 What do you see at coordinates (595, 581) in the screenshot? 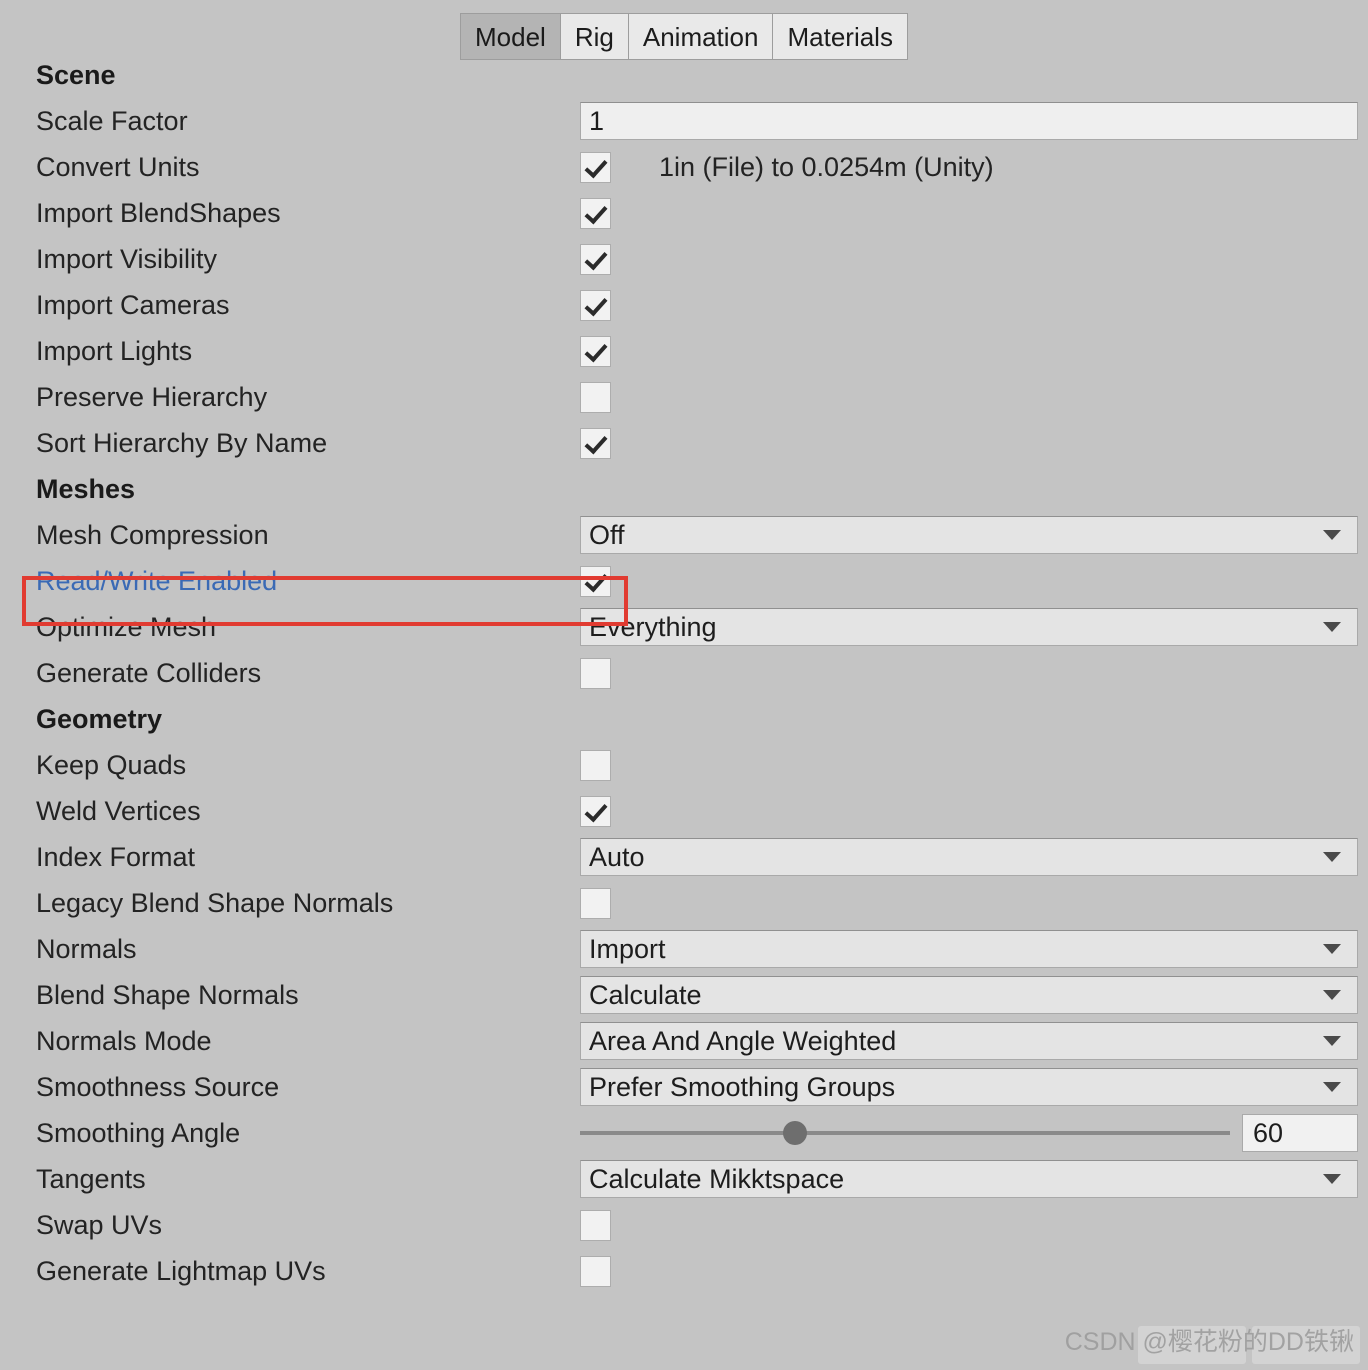
I see `read-write-enabled-checkbox` at bounding box center [595, 581].